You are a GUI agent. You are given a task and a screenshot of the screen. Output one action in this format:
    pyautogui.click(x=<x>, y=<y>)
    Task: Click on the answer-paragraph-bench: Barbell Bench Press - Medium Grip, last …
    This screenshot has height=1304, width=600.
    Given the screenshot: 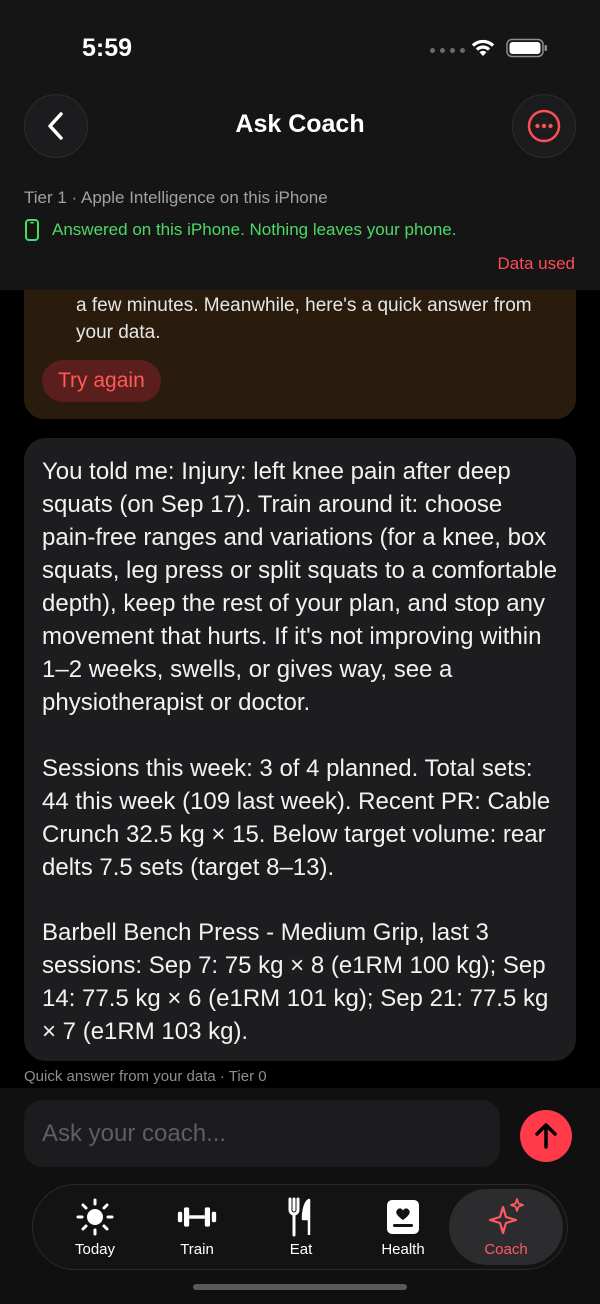 What is the action you would take?
    pyautogui.click(x=295, y=982)
    